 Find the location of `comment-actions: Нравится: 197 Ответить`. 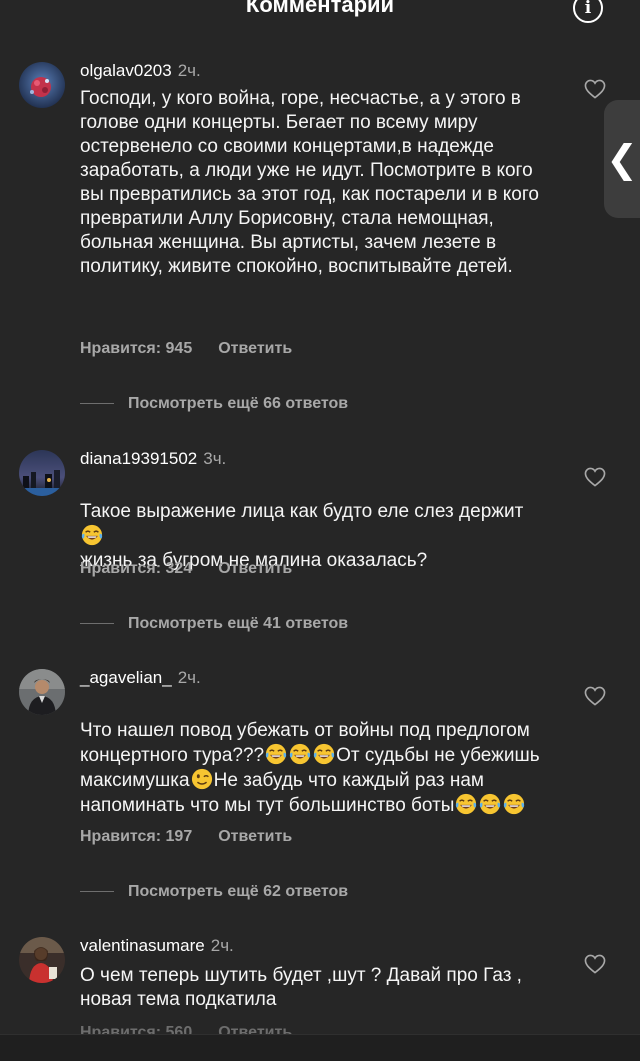

comment-actions: Нравится: 197 Ответить is located at coordinates (186, 837).